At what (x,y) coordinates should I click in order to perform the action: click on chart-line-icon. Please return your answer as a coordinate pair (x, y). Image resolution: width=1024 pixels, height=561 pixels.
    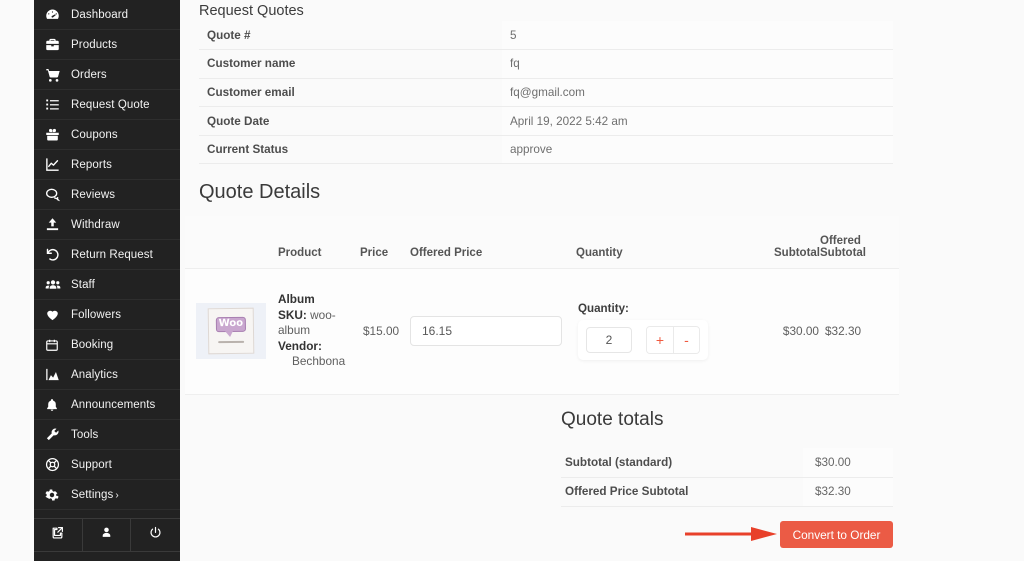
    Looking at the image, I should click on (58, 164).